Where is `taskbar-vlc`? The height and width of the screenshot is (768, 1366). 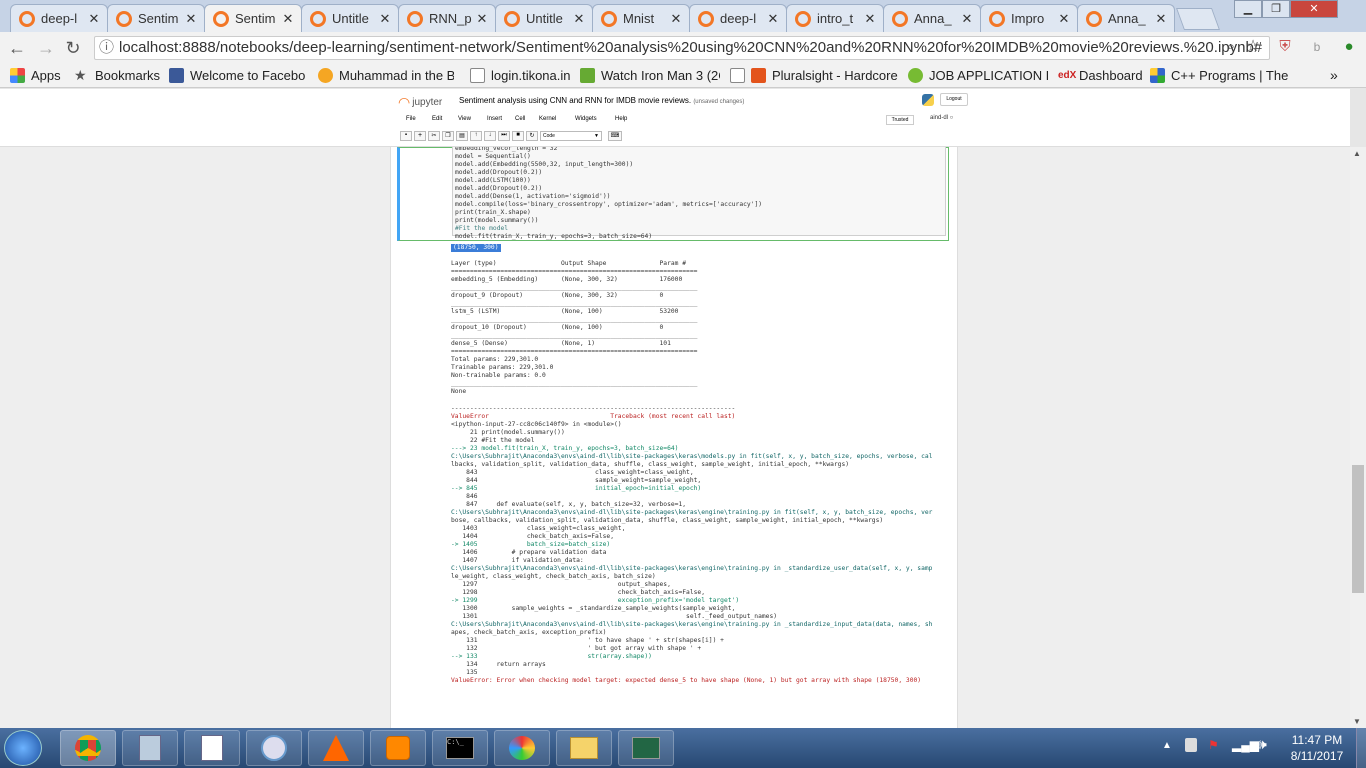
taskbar-vlc is located at coordinates (336, 748).